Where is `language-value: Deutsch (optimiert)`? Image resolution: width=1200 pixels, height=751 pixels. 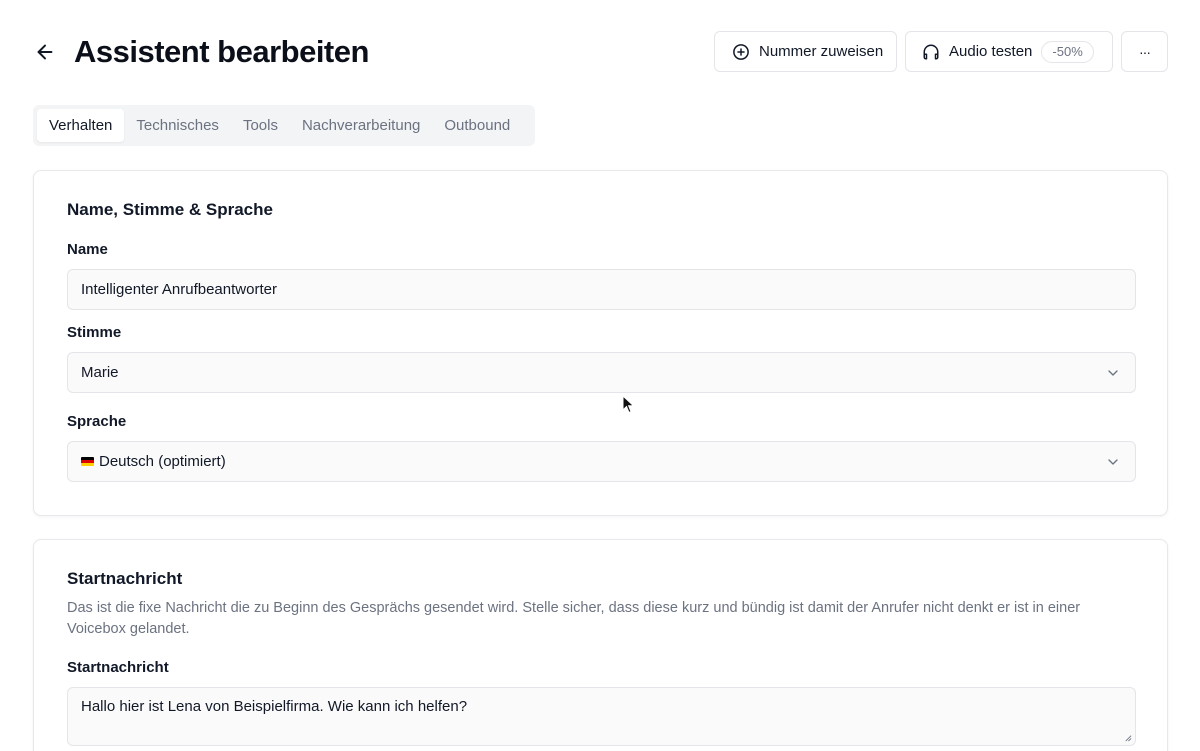
language-value: Deutsch (optimiert) is located at coordinates (162, 461).